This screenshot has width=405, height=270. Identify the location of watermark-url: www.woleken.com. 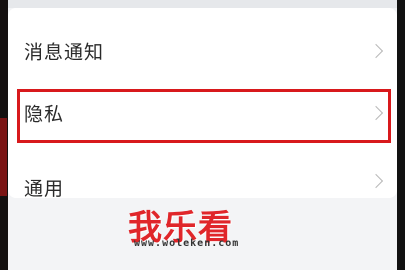
(187, 243).